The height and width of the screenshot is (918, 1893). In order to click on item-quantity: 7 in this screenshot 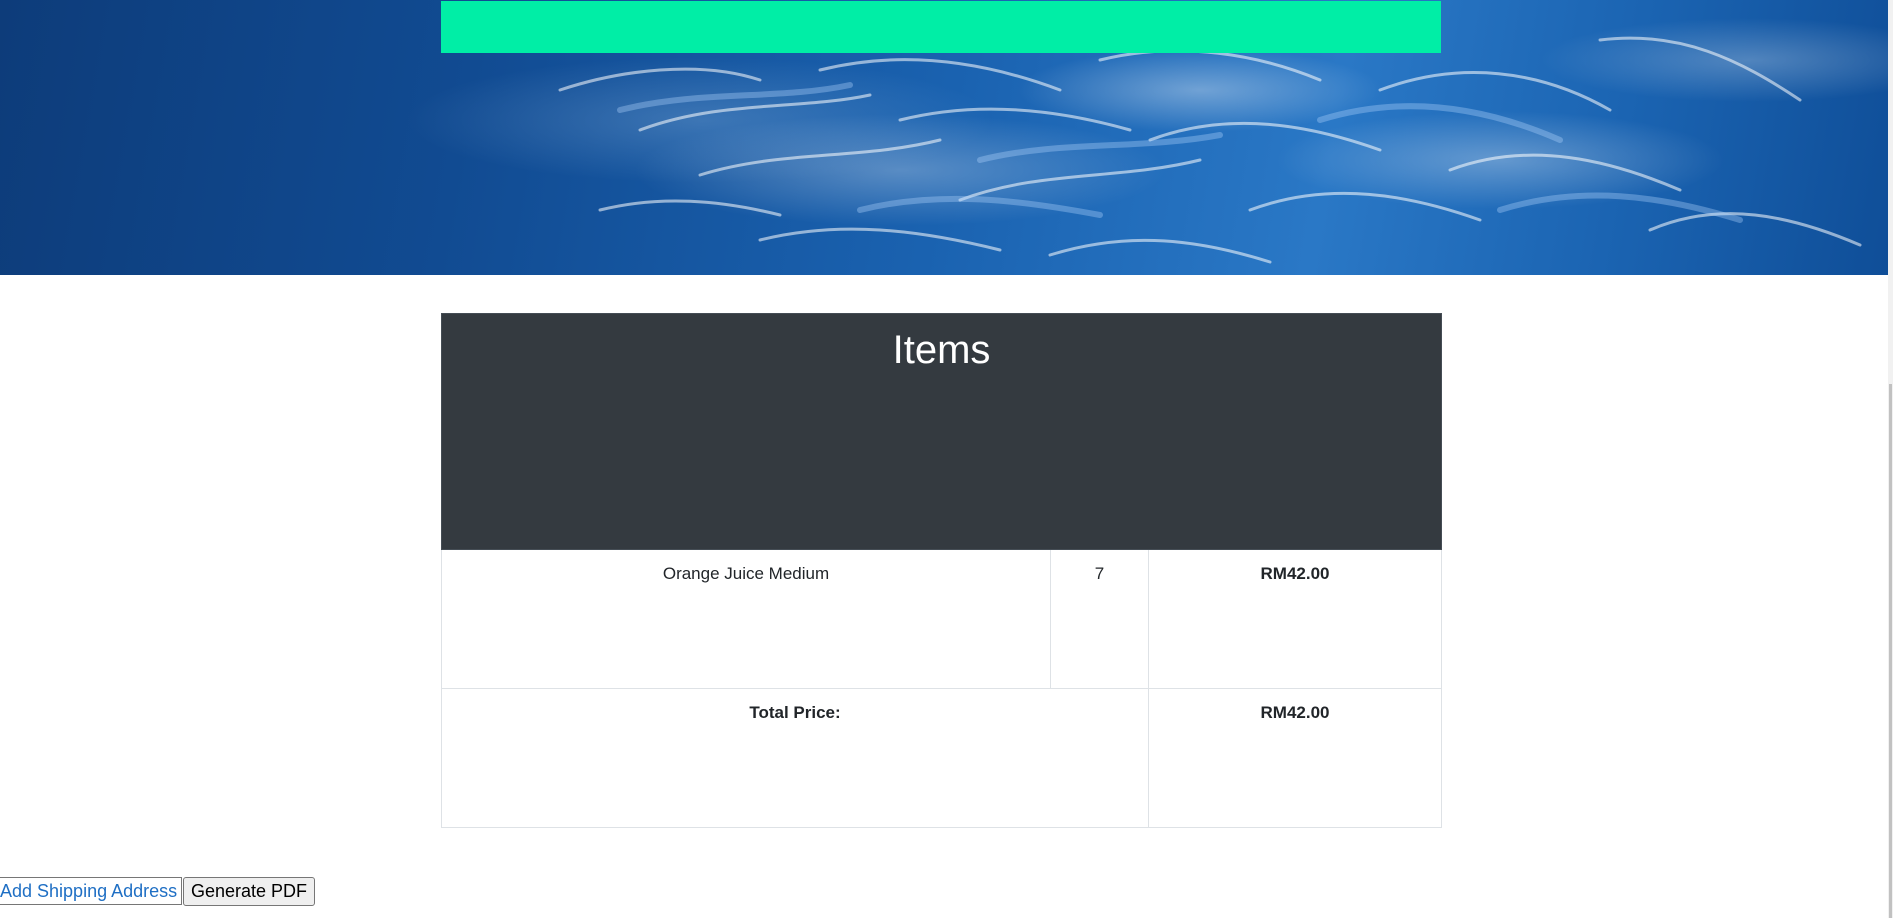, I will do `click(1099, 619)`.